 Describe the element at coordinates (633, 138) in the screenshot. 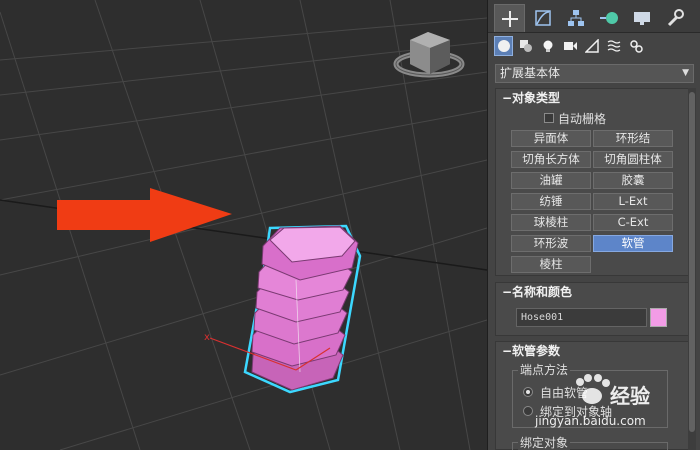

I see `torus-knot-button: 环形结` at that location.